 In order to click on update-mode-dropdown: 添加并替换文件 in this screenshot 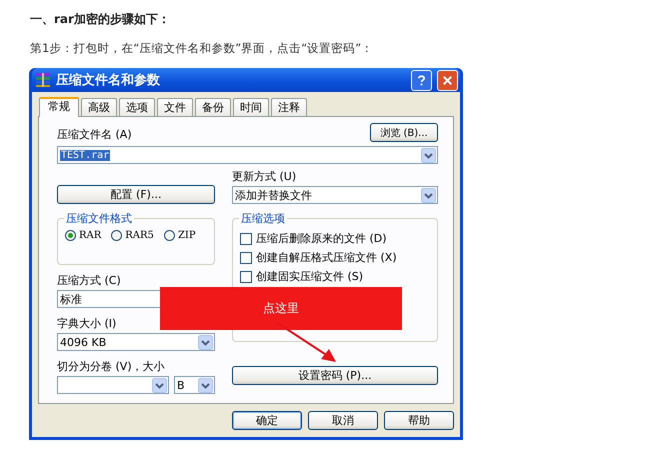, I will do `click(335, 195)`.